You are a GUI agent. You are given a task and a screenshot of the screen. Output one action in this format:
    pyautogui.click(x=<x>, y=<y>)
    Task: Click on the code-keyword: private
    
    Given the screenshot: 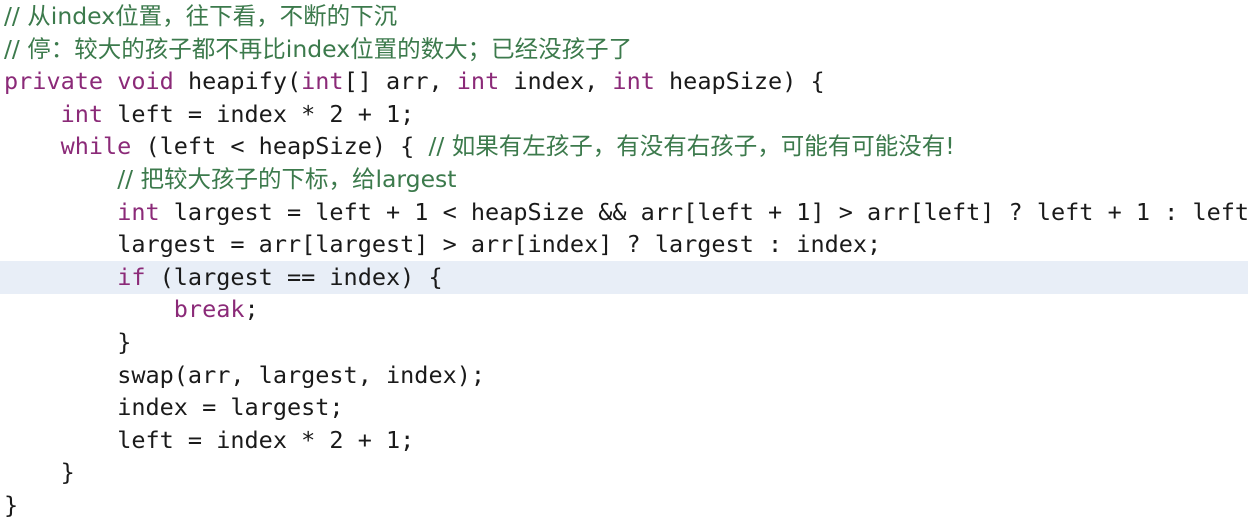 What is the action you would take?
    pyautogui.click(x=54, y=81)
    